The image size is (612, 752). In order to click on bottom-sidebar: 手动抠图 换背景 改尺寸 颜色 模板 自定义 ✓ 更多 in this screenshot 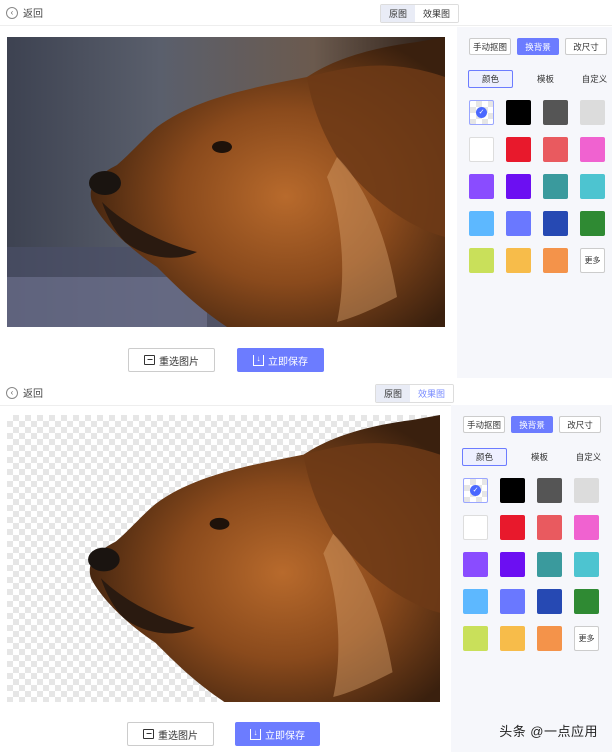, I will do `click(531, 578)`.